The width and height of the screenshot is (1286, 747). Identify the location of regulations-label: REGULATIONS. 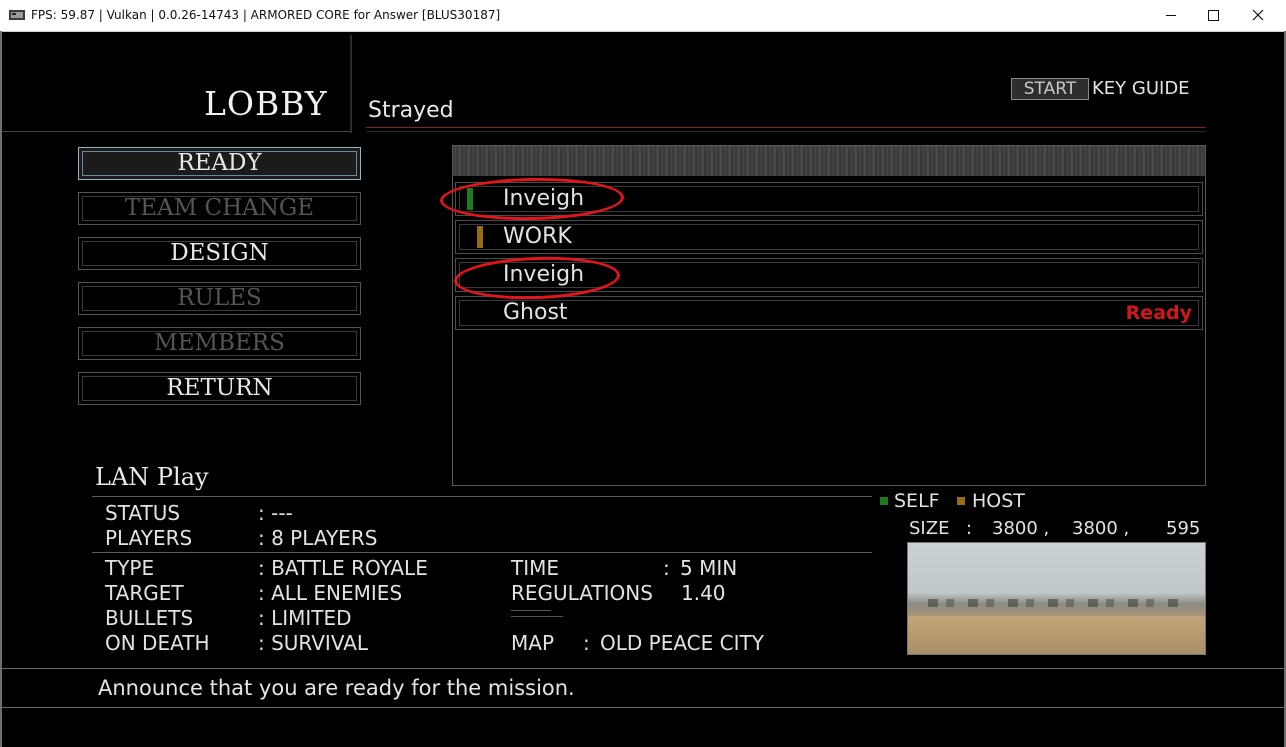
(582, 593).